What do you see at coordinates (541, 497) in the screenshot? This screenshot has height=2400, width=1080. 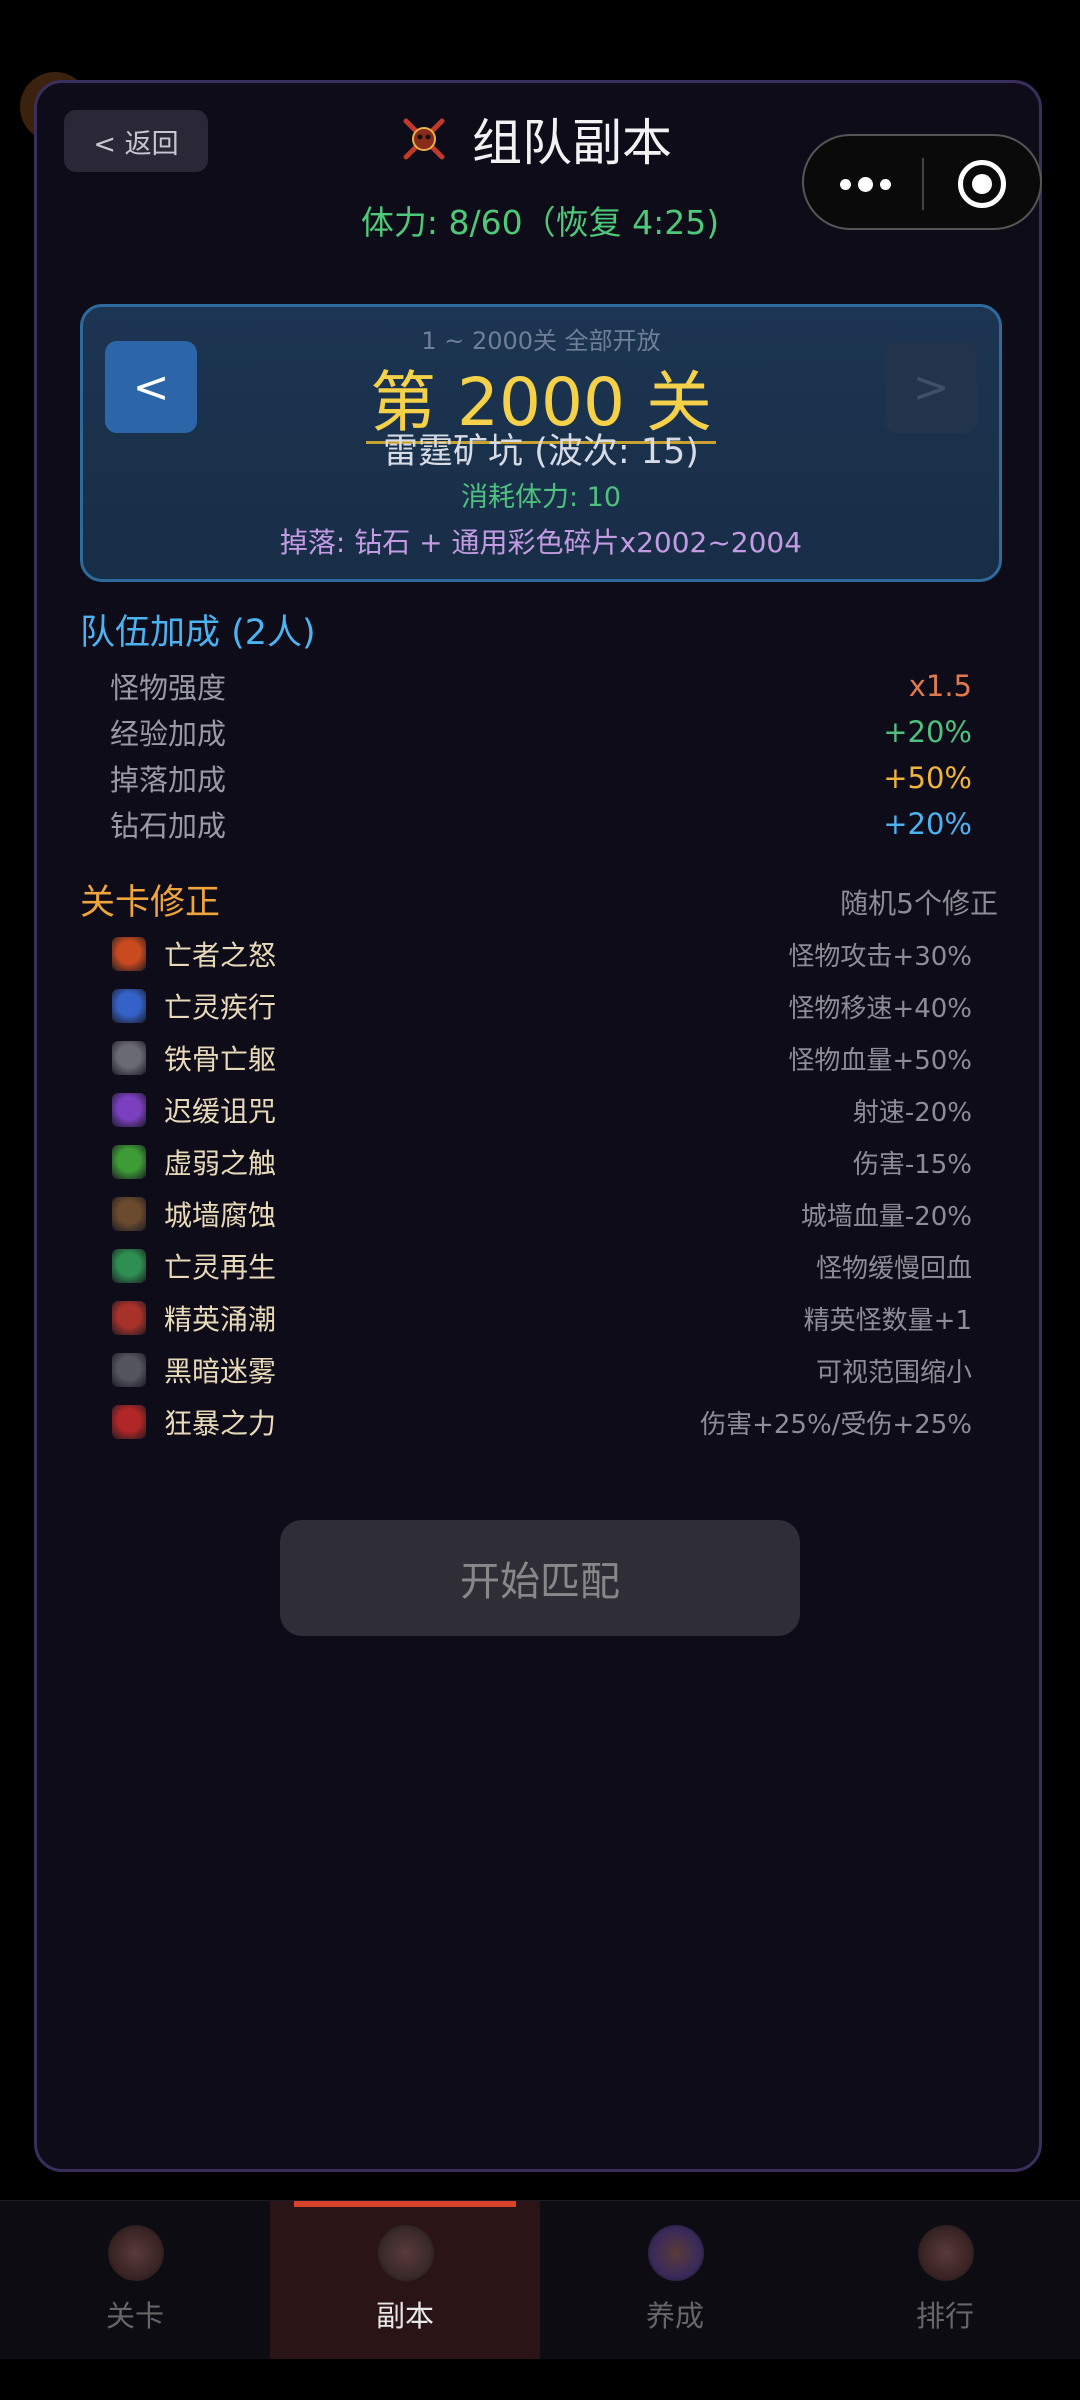 I see `stage-cost: 消耗体力: 10` at bounding box center [541, 497].